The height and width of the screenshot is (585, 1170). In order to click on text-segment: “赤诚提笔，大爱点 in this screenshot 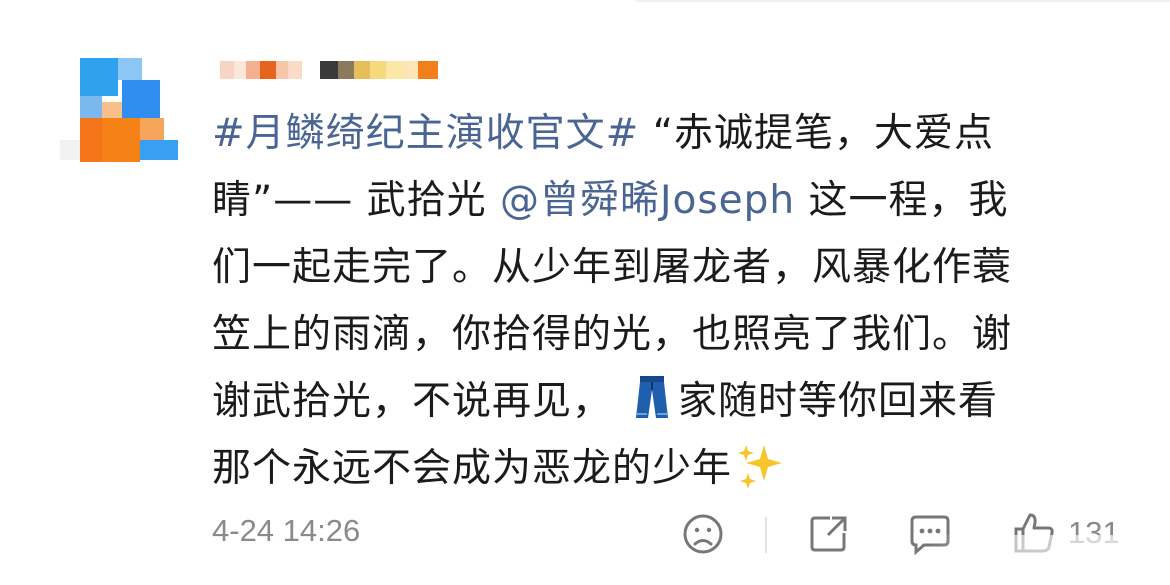, I will do `click(816, 133)`.